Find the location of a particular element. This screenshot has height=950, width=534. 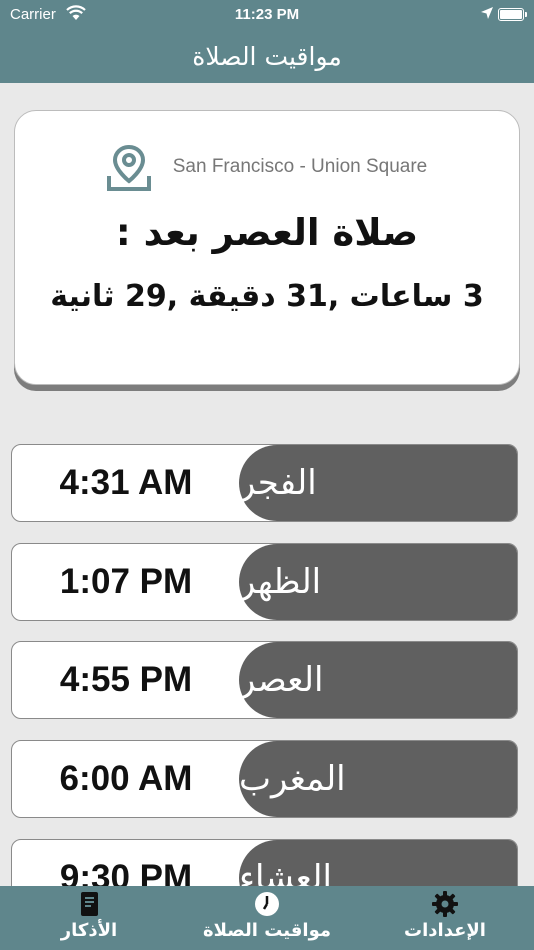

prayer-row-fajr: 4:31 AM الفجر is located at coordinates (264, 483).